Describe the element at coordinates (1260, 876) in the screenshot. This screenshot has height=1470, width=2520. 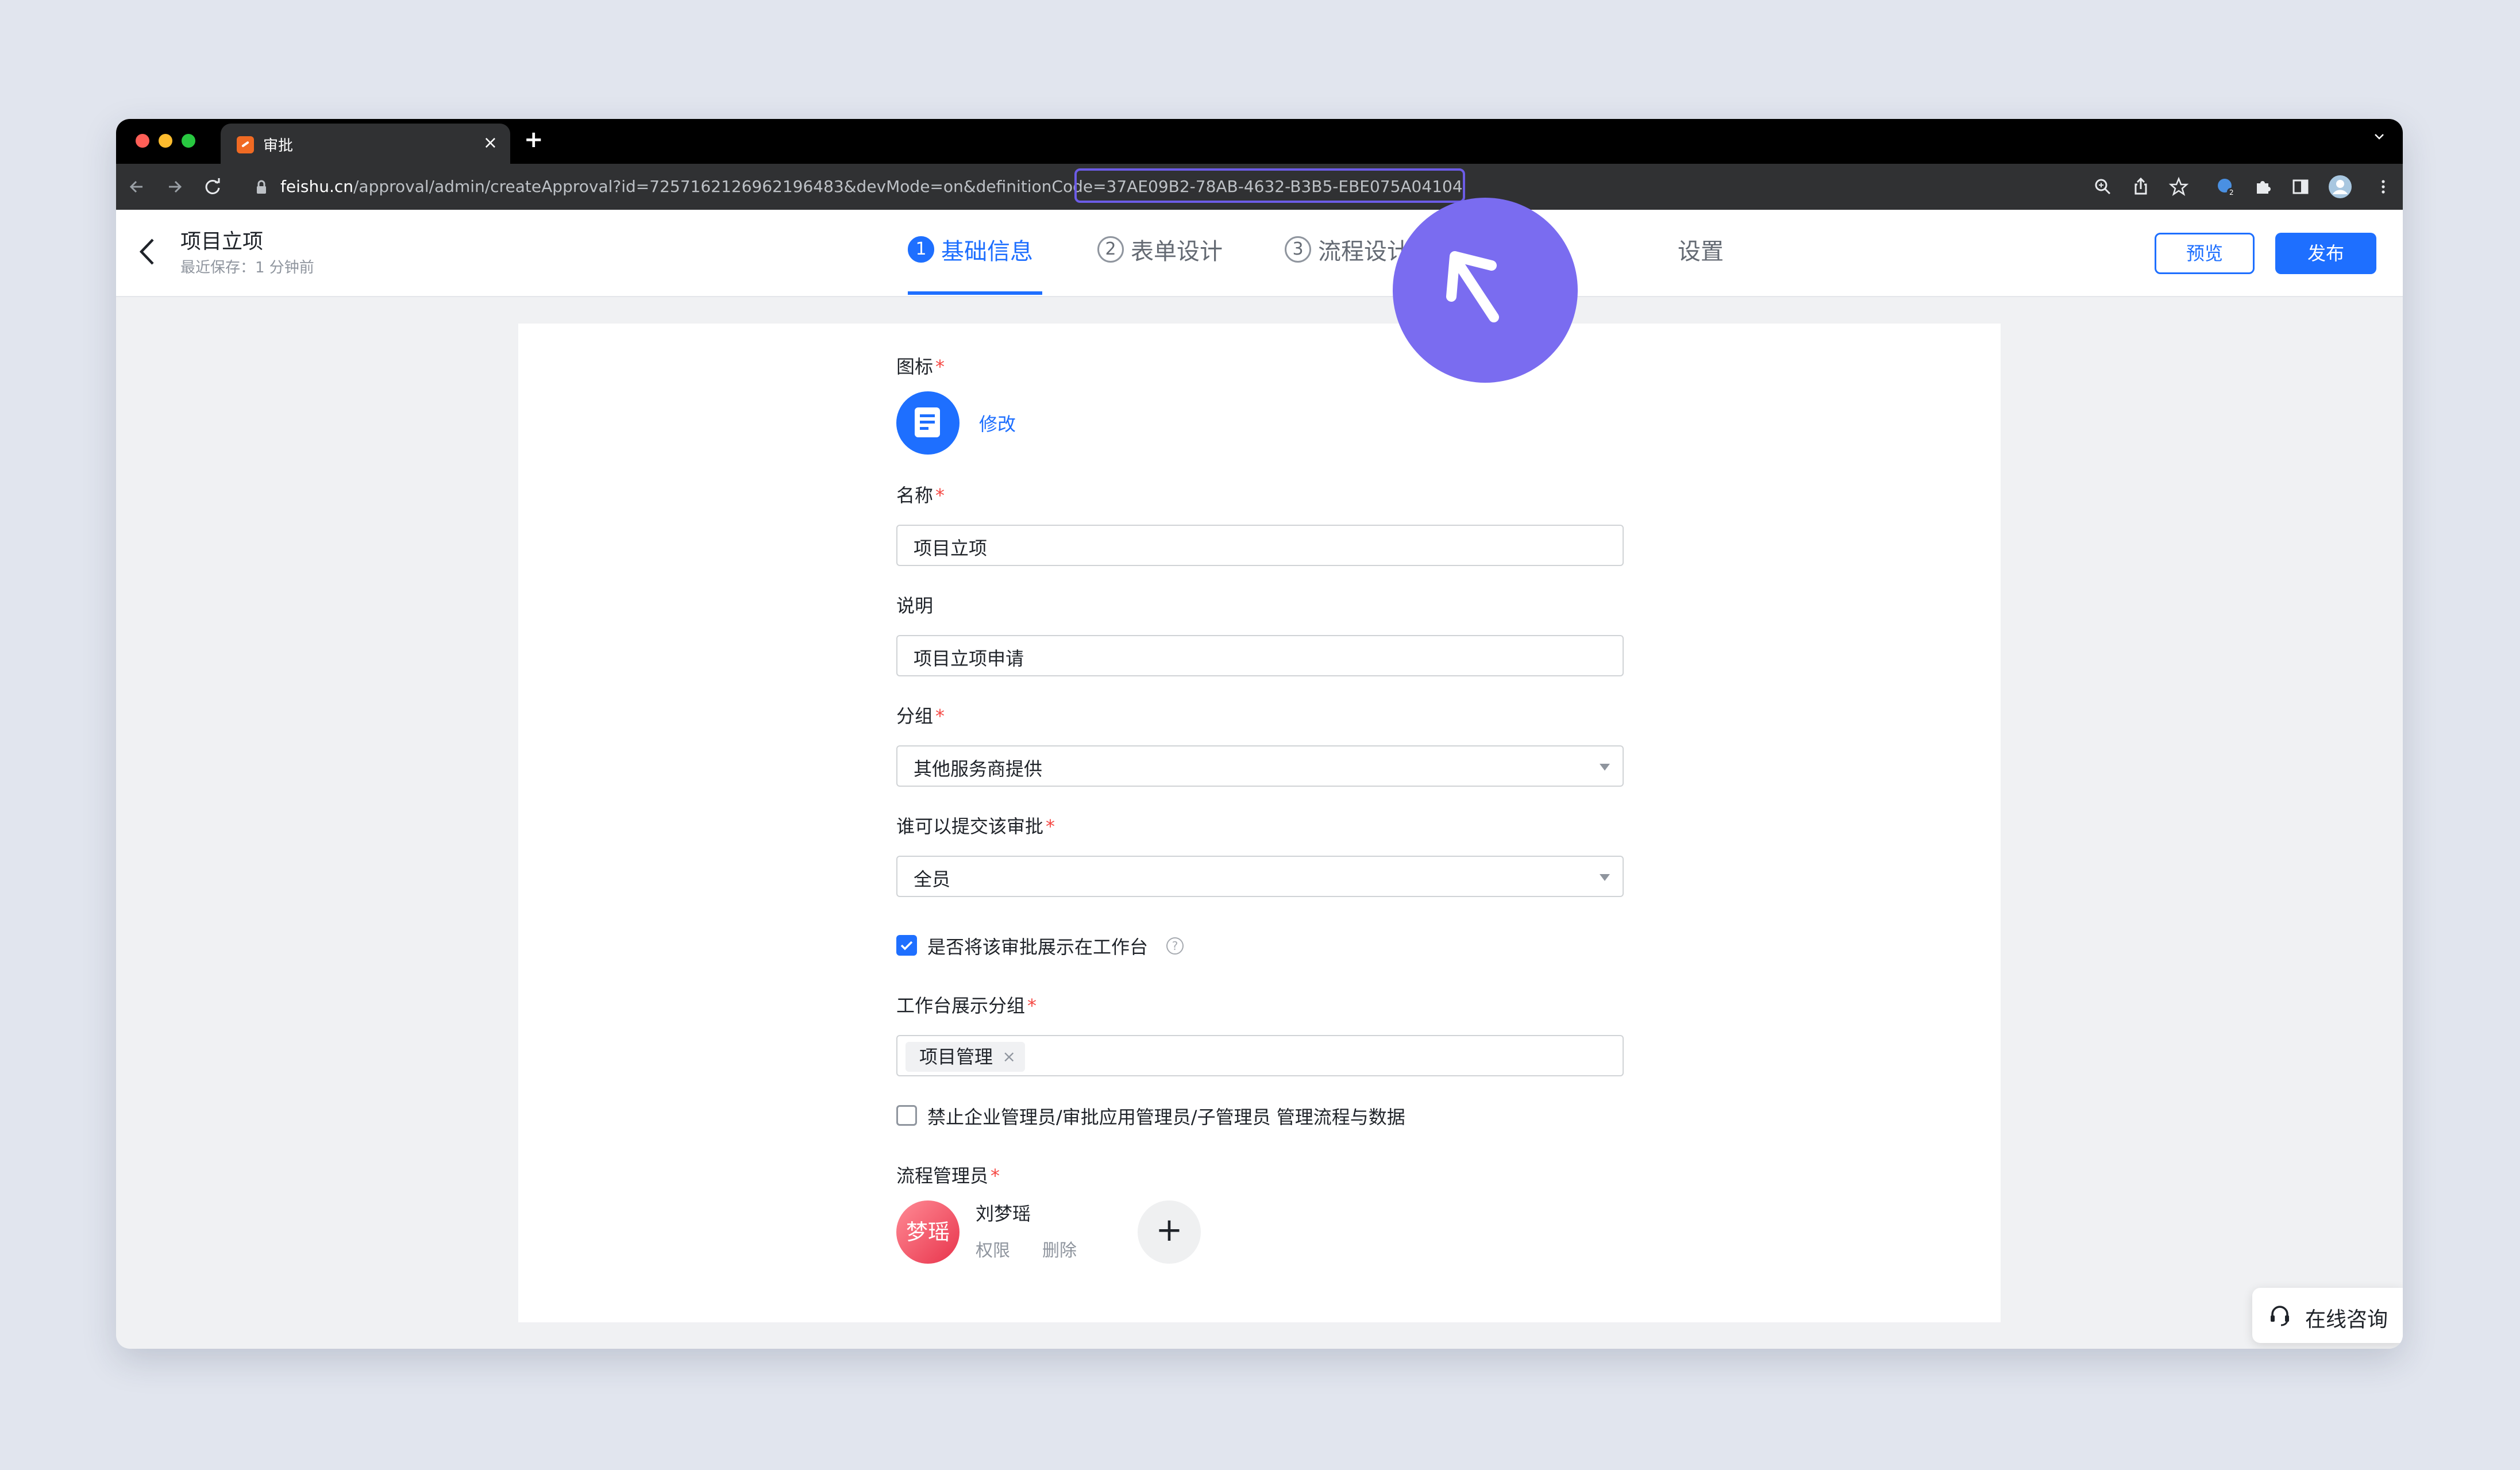
I see `submitter-select: 全员` at that location.